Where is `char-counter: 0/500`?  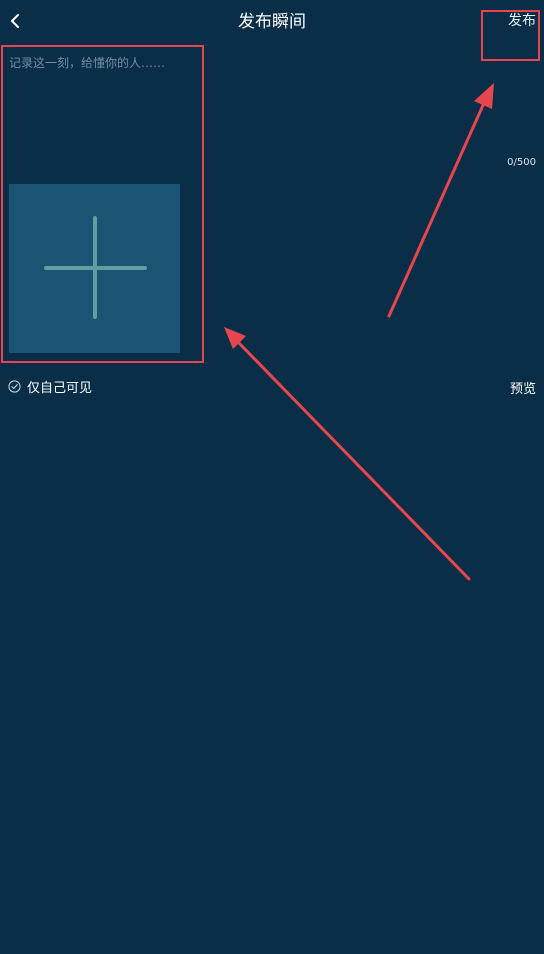
char-counter: 0/500 is located at coordinates (521, 162).